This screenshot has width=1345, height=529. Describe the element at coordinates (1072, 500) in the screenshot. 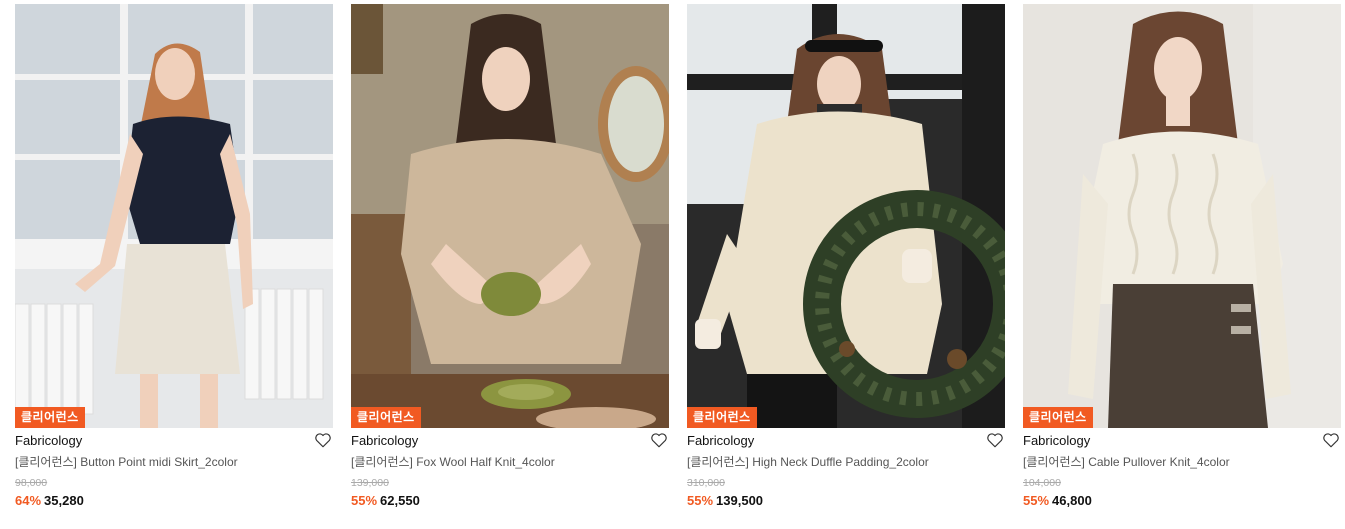

I see `sale-price: 46,800` at that location.